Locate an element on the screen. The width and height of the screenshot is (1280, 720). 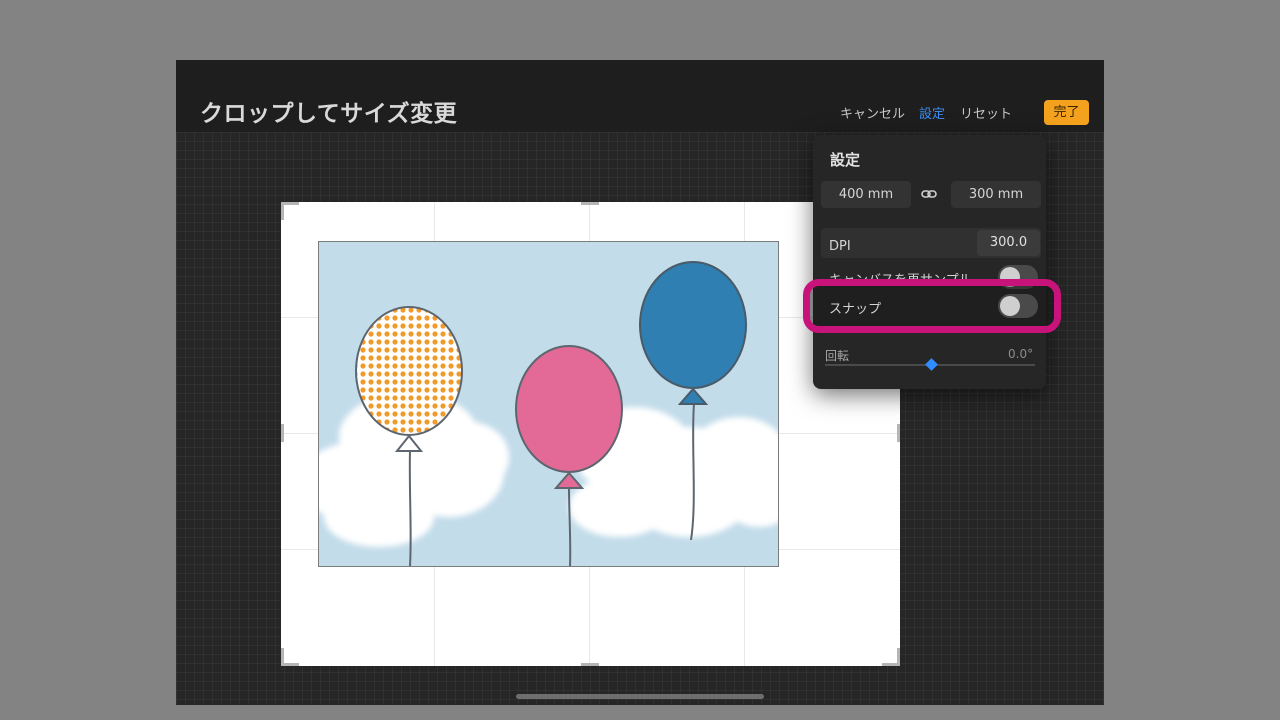
crop-handle-bottom-left is located at coordinates (282, 657).